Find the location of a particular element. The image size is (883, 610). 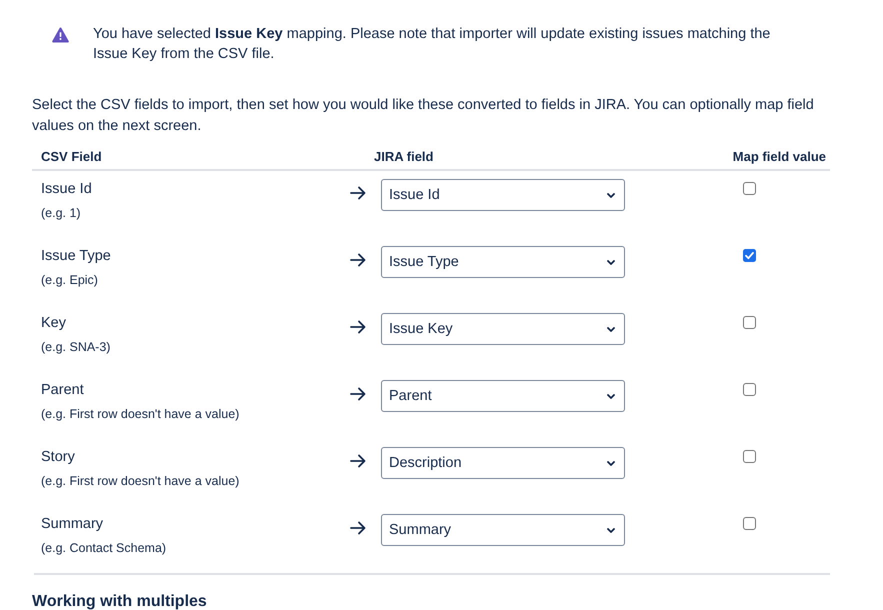

column-header: JIRA field is located at coordinates (403, 157).